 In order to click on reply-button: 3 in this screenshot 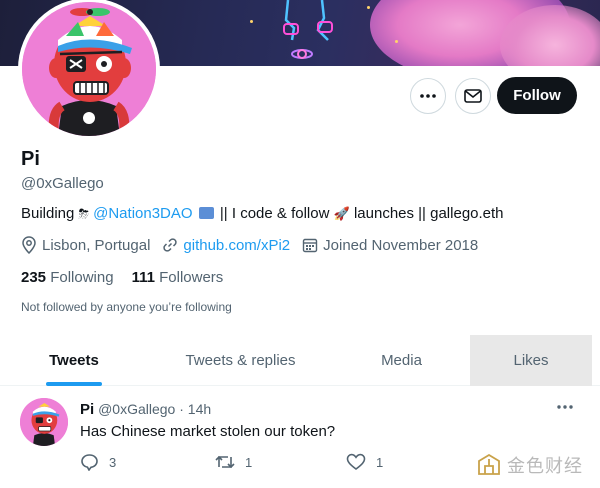, I will do `click(98, 462)`.